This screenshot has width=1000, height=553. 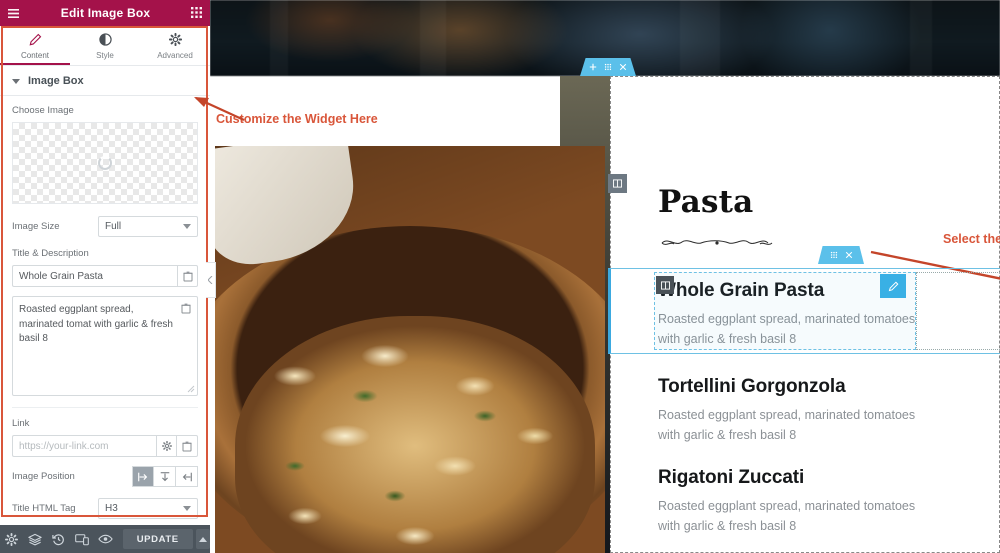 I want to click on layers-icon, so click(x=34, y=539).